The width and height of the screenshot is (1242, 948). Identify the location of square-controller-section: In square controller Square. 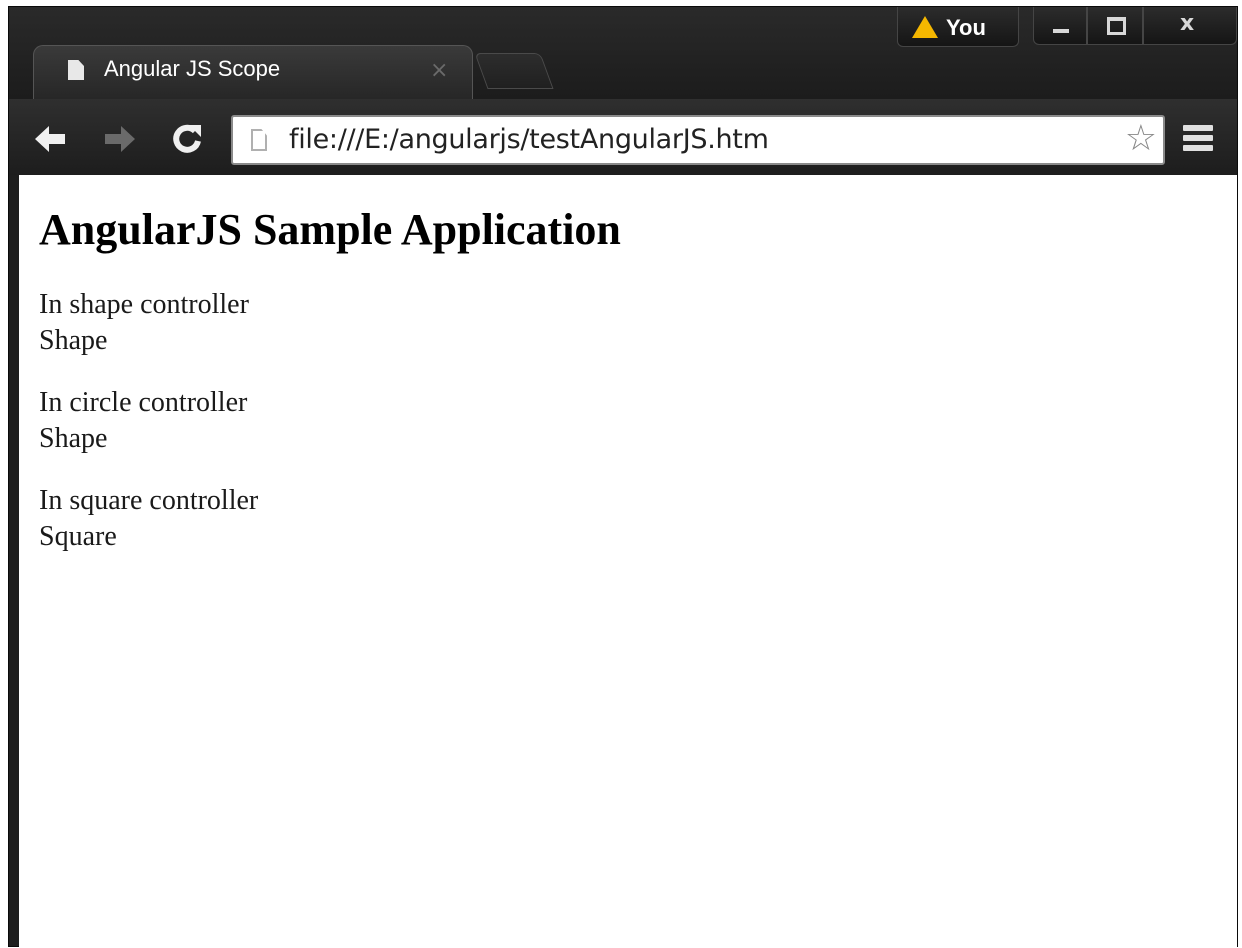
(330, 519).